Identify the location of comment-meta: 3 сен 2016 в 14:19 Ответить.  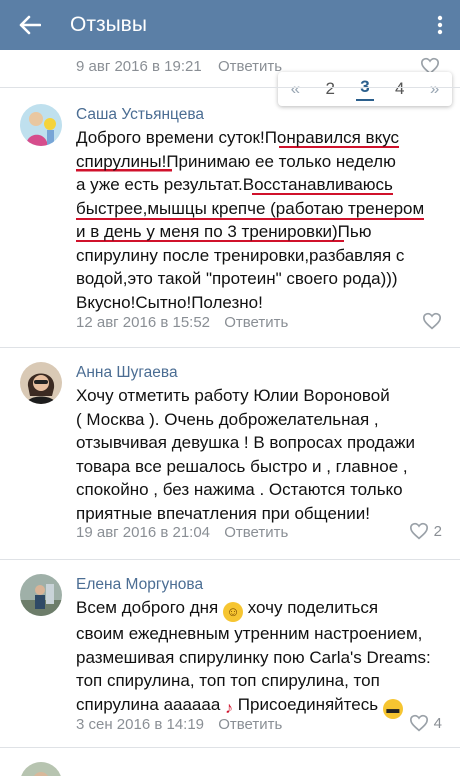
(179, 724).